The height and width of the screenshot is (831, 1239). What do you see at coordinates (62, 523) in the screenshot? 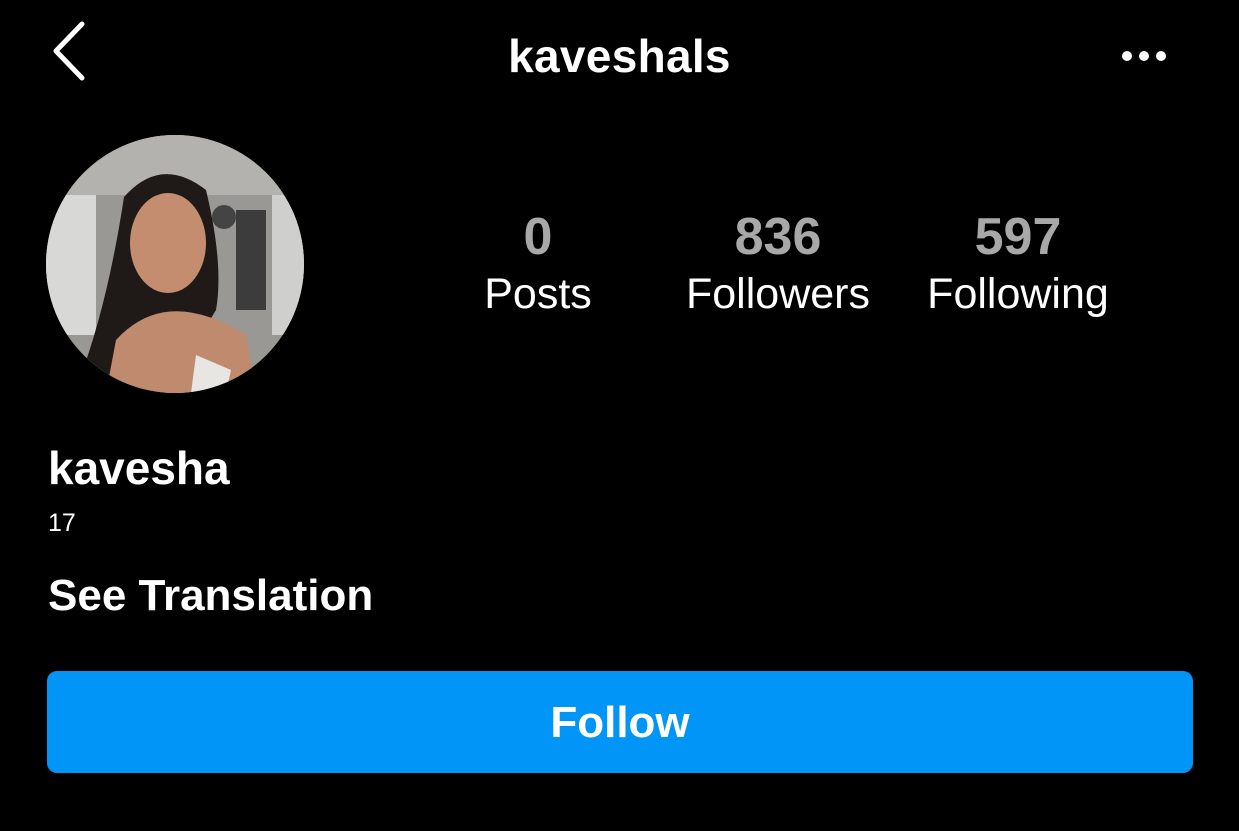
I see `bio-text: 17` at bounding box center [62, 523].